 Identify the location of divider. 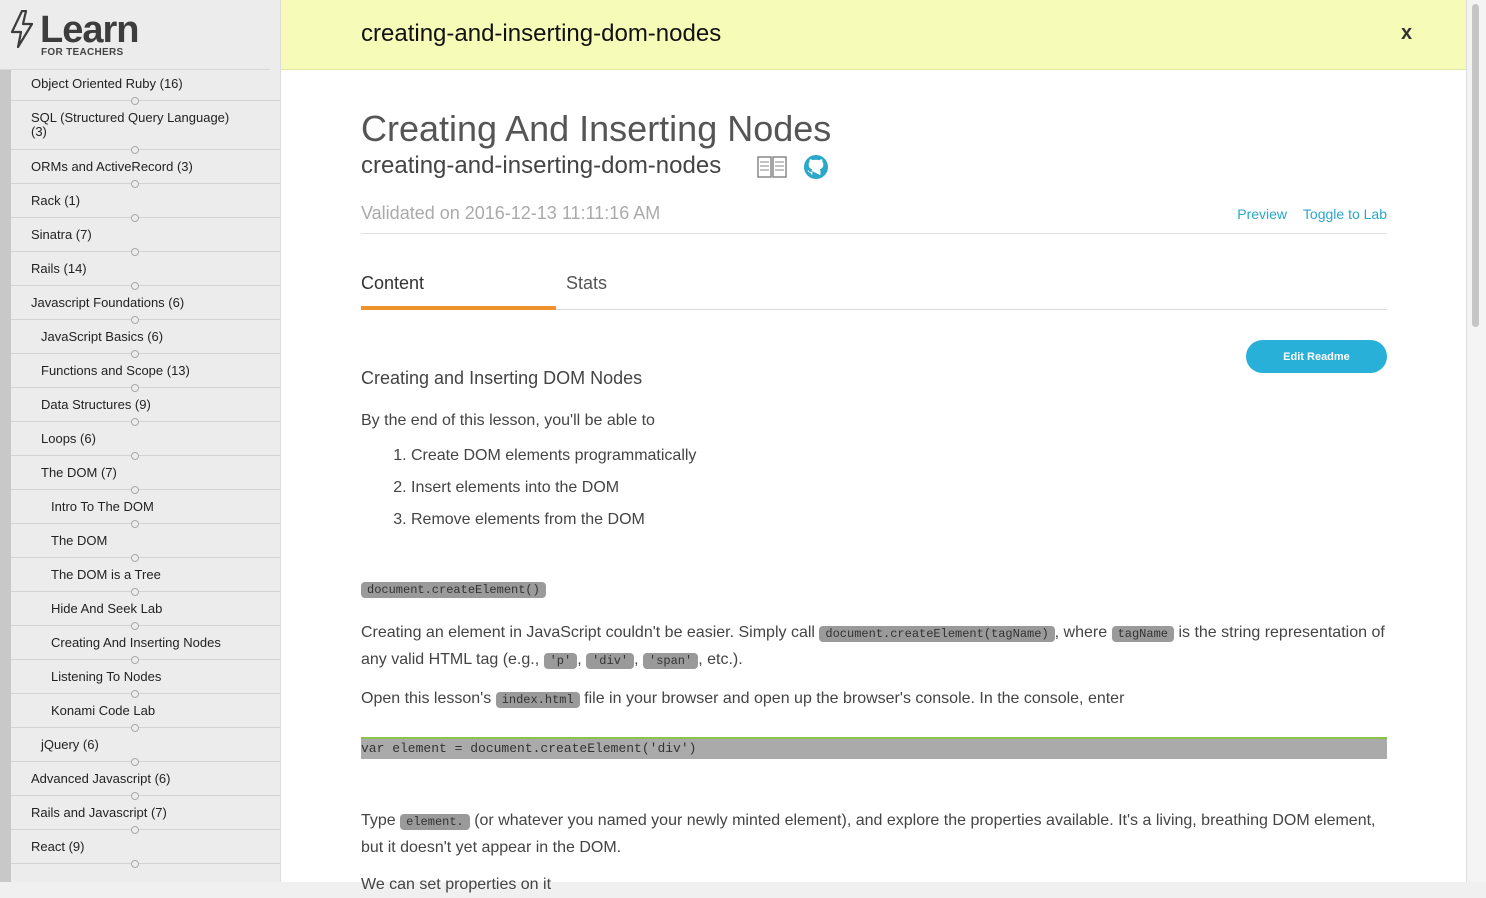
(874, 233).